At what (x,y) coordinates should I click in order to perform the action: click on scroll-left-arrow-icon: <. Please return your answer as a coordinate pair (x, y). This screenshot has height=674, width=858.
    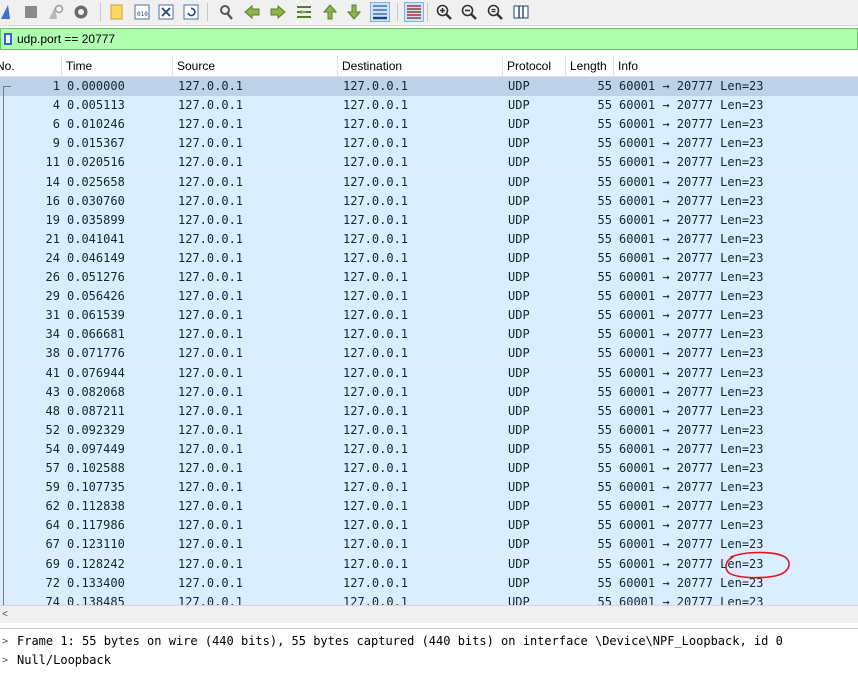
    Looking at the image, I should click on (5, 614).